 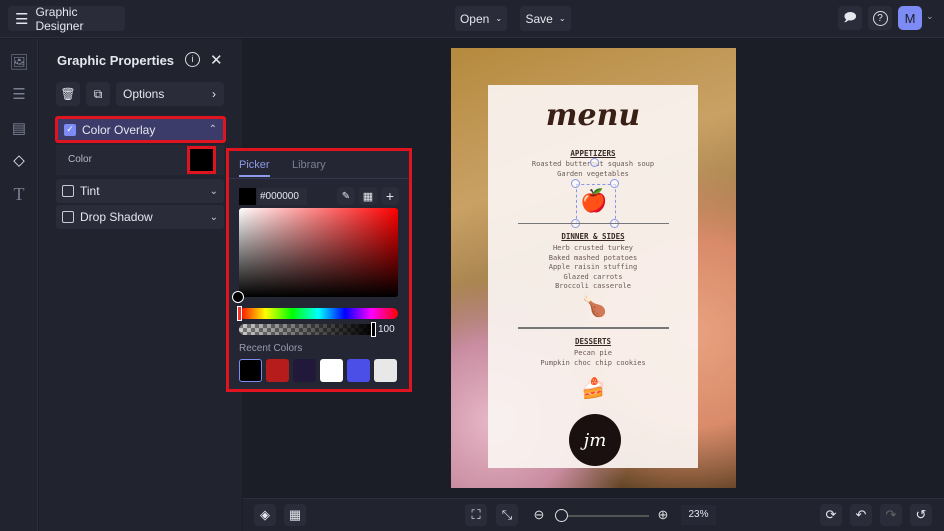 I want to click on refresh-icon: ⟳, so click(x=831, y=515).